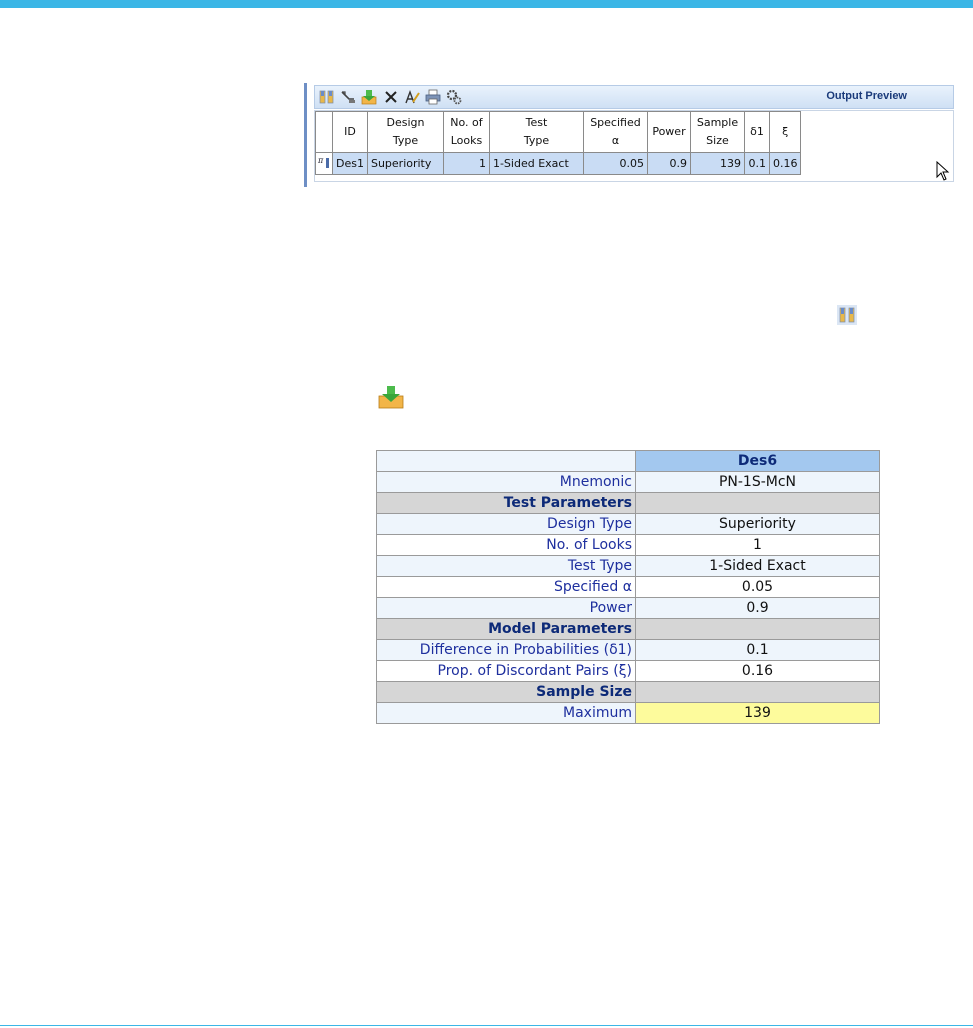  Describe the element at coordinates (506, 713) in the screenshot. I see `summary-label: Maximum` at that location.